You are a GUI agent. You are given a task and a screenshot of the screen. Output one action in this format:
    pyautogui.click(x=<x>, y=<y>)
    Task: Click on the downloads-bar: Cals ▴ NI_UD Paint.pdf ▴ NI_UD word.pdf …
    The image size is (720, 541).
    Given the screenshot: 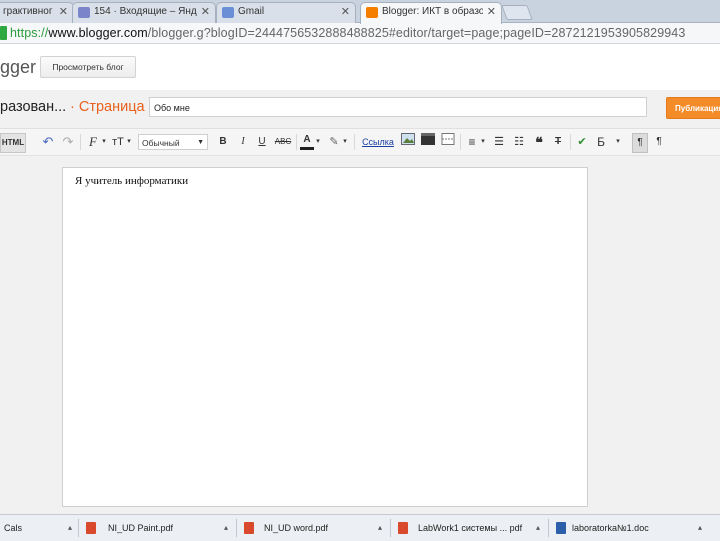 What is the action you would take?
    pyautogui.click(x=360, y=527)
    